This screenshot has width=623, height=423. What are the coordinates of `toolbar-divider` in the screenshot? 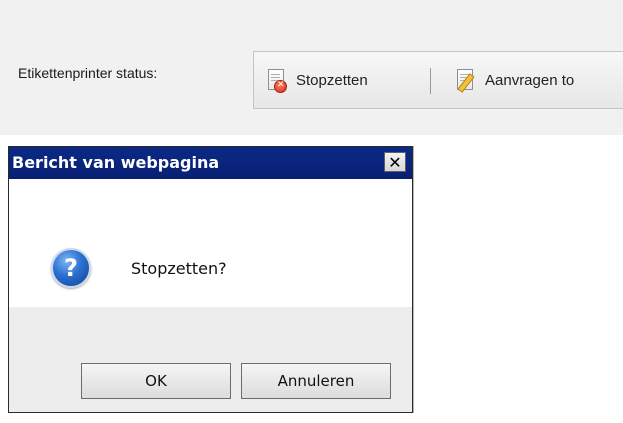 It's located at (430, 81).